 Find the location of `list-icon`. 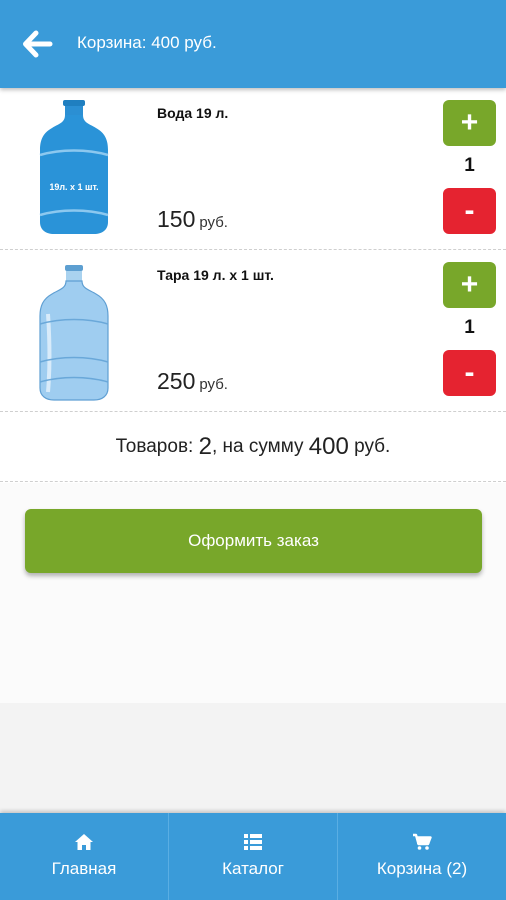

list-icon is located at coordinates (253, 842).